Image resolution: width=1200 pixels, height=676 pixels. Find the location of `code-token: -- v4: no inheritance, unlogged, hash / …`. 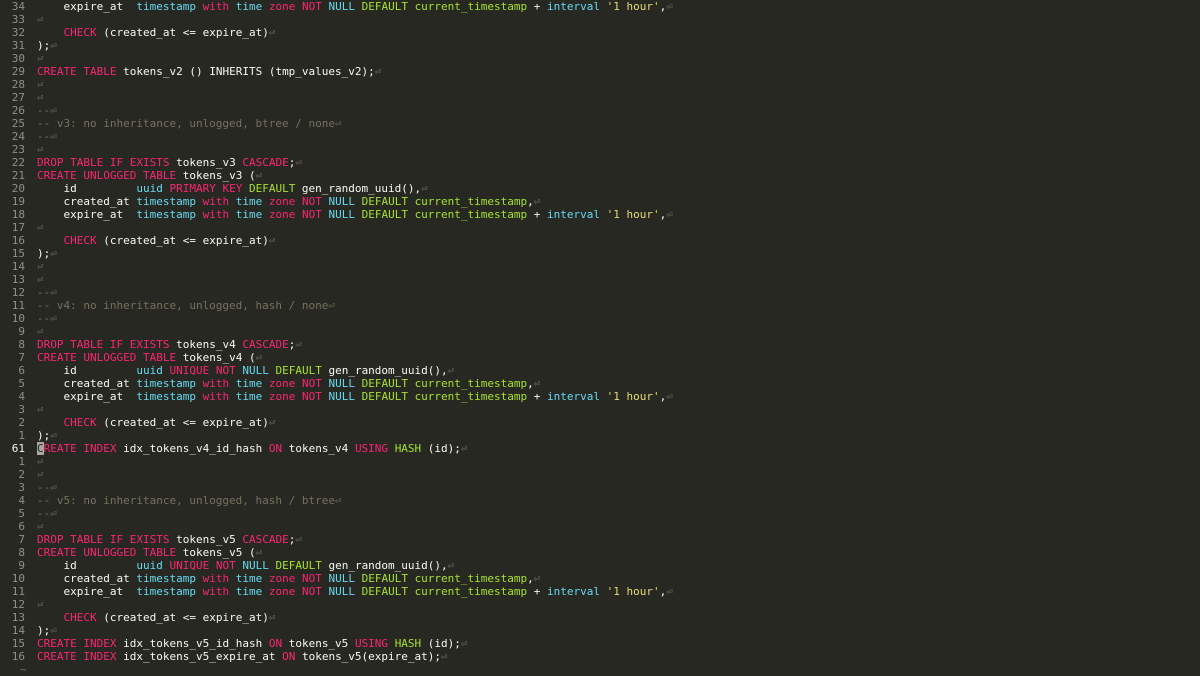

code-token: -- v4: no inheritance, unlogged, hash / … is located at coordinates (183, 305).